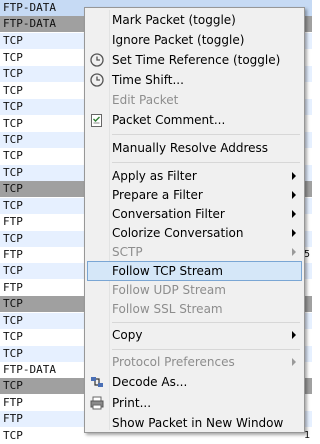  I want to click on menu-item-prepare-a-filter: Prepare a Filter, so click(194, 195).